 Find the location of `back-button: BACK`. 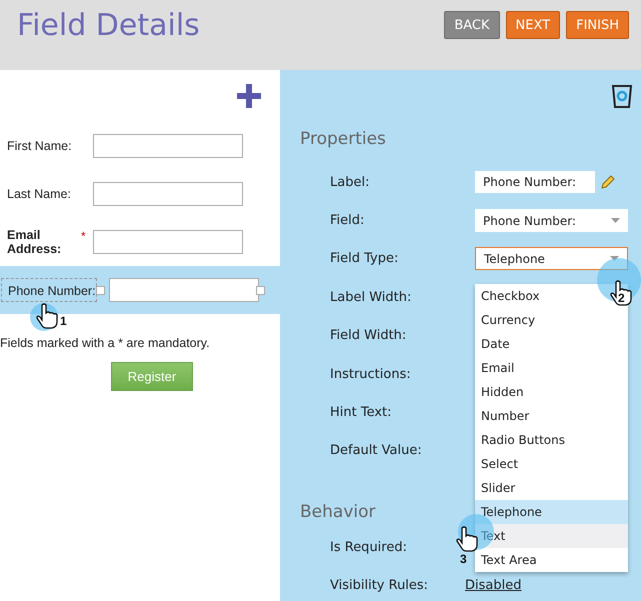

back-button: BACK is located at coordinates (472, 25).